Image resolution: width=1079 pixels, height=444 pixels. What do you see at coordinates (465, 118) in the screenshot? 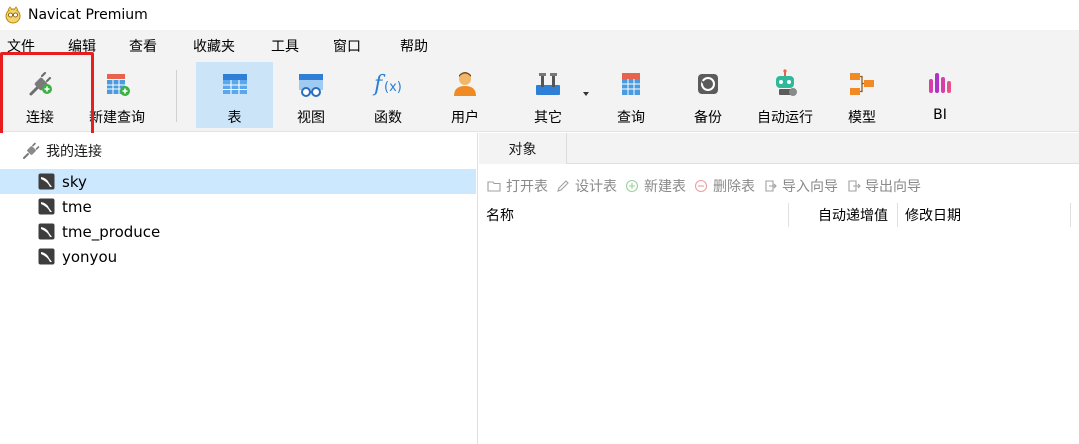
I see `user-label: 用户` at bounding box center [465, 118].